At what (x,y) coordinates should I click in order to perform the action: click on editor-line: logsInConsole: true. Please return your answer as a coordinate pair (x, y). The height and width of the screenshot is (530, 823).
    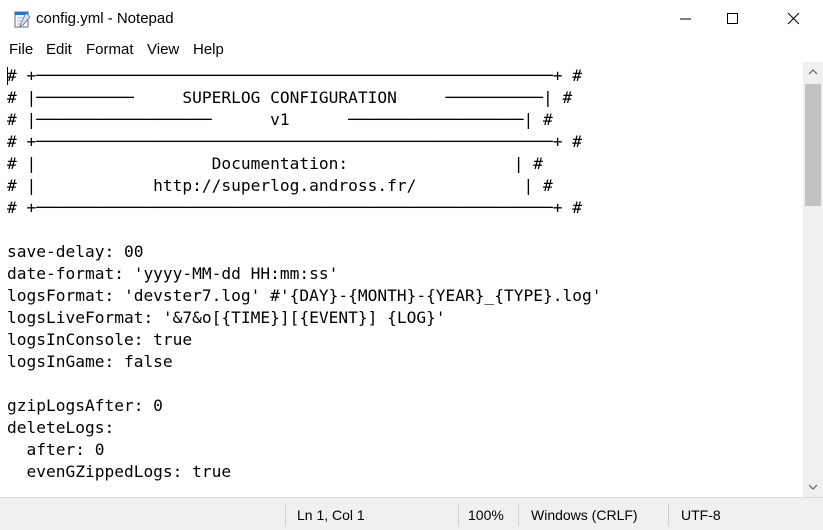
    Looking at the image, I should click on (99, 339).